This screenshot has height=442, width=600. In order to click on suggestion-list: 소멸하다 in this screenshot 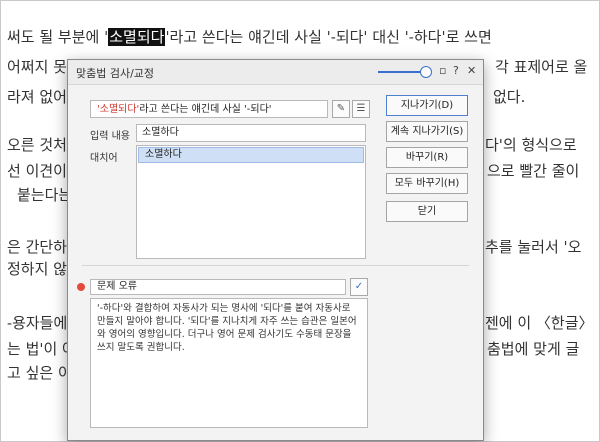, I will do `click(251, 202)`.